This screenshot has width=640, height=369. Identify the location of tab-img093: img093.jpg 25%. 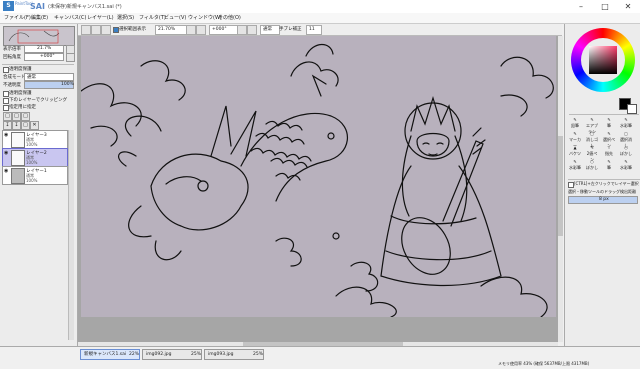
(234, 354).